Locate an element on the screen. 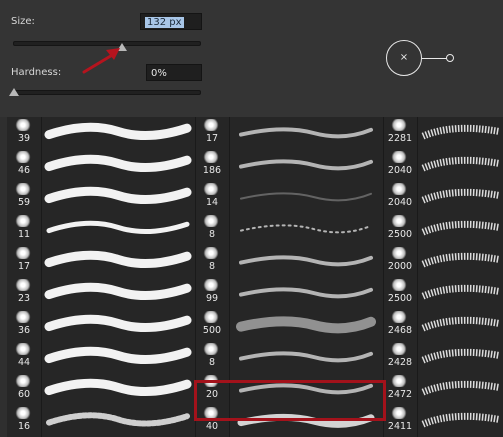  brush-size-number: 40 is located at coordinates (212, 426).